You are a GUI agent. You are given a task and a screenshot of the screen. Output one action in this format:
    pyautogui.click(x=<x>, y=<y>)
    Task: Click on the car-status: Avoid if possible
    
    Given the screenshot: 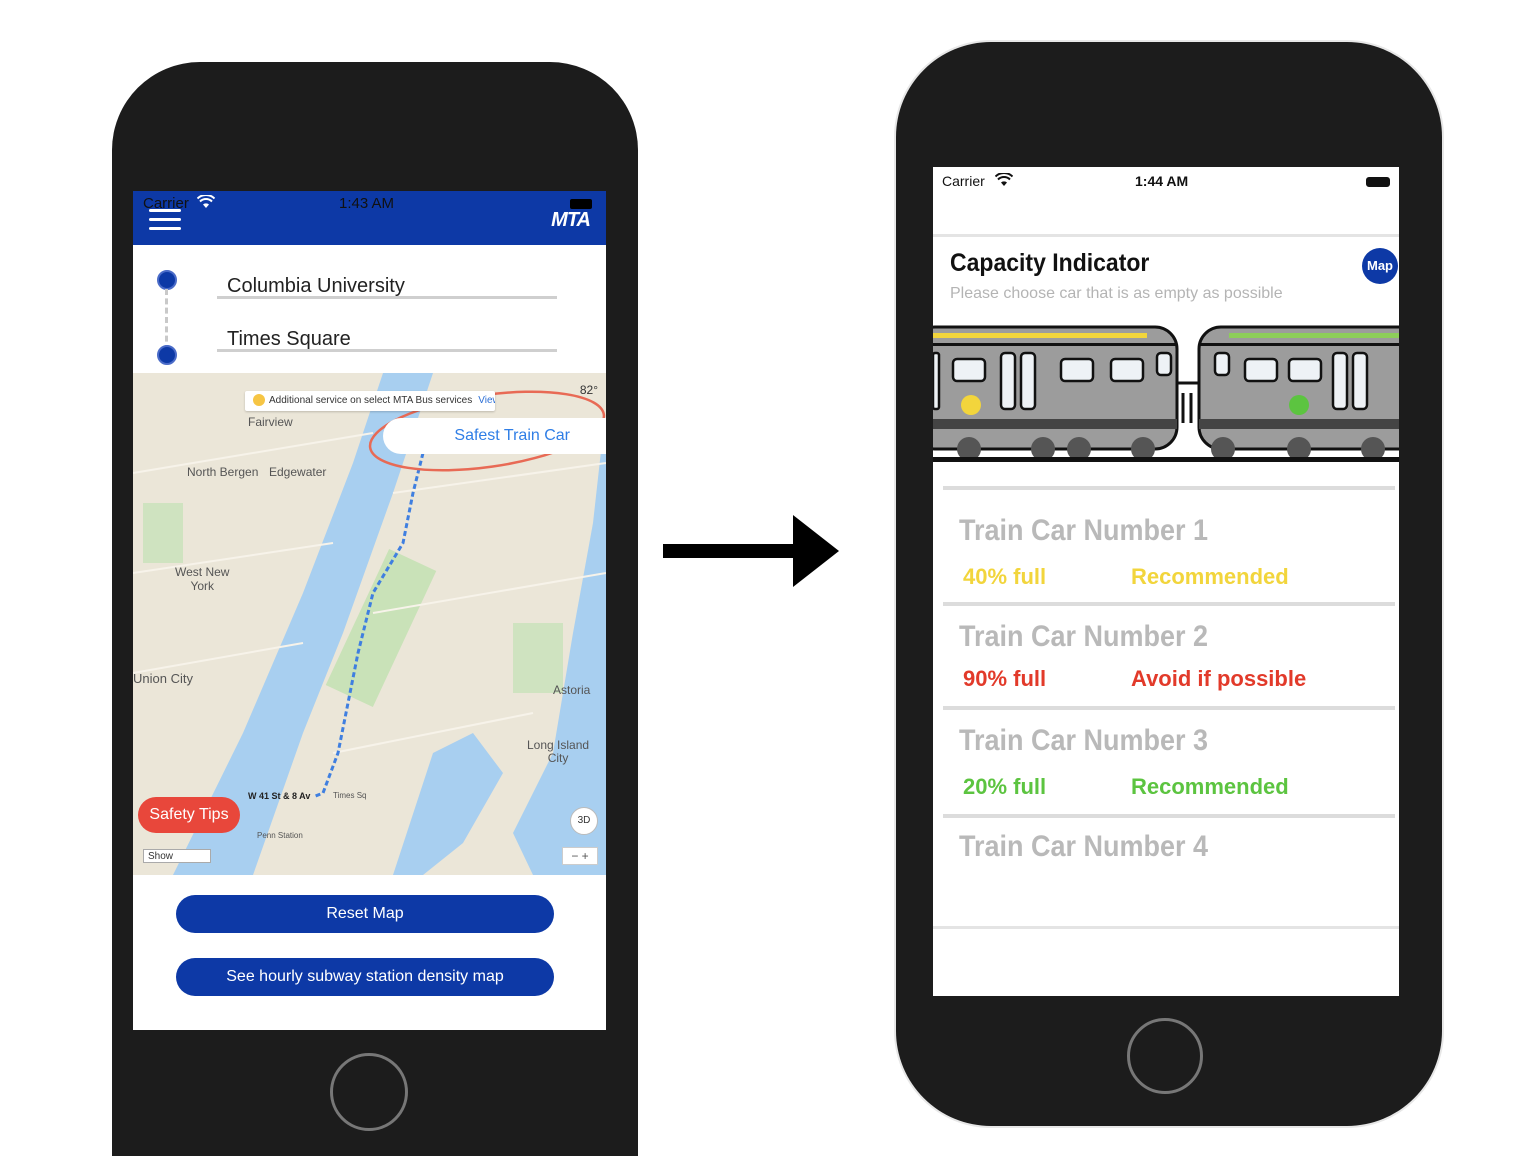 What is the action you would take?
    pyautogui.click(x=1219, y=678)
    